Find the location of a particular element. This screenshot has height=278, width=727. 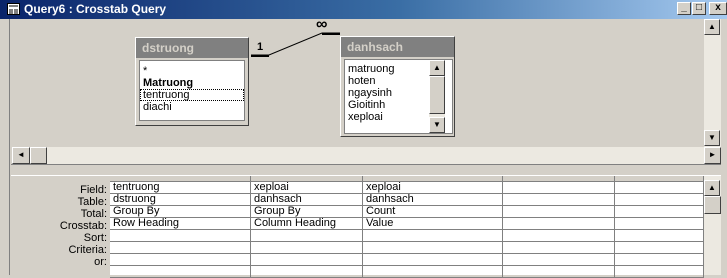

grid-cell-field: tentruong is located at coordinates (180, 188).